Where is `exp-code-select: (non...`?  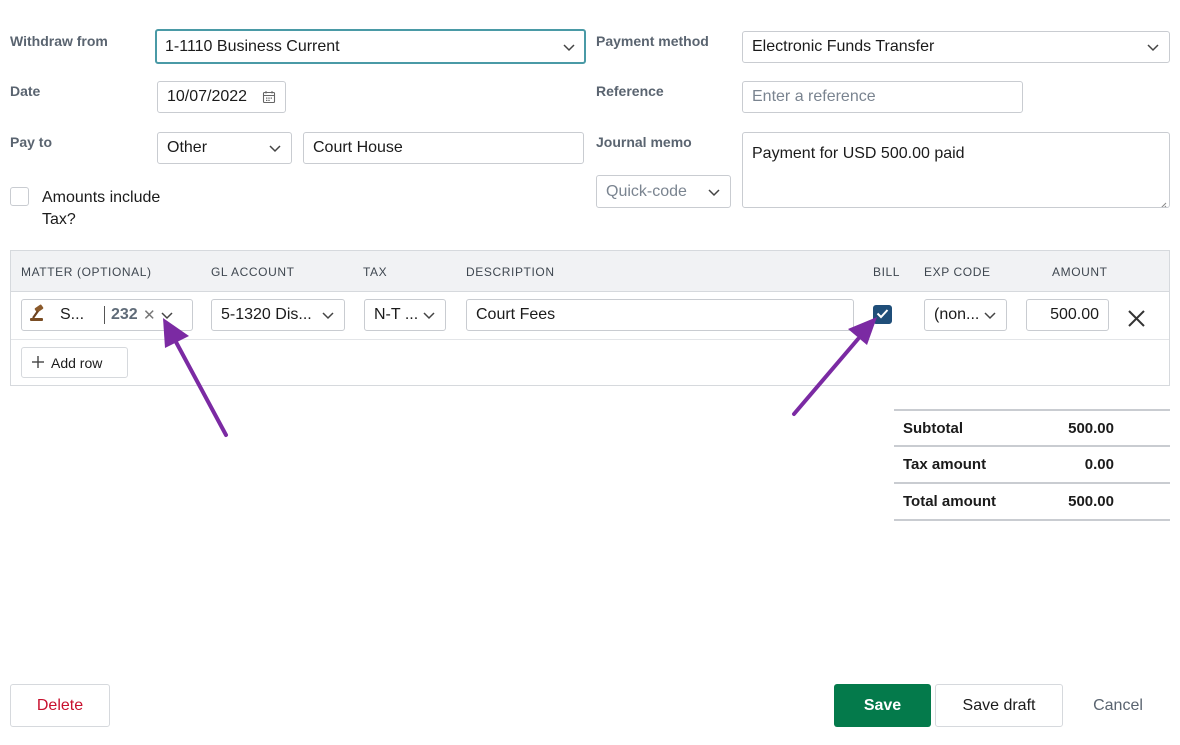
exp-code-select: (non... is located at coordinates (965, 315).